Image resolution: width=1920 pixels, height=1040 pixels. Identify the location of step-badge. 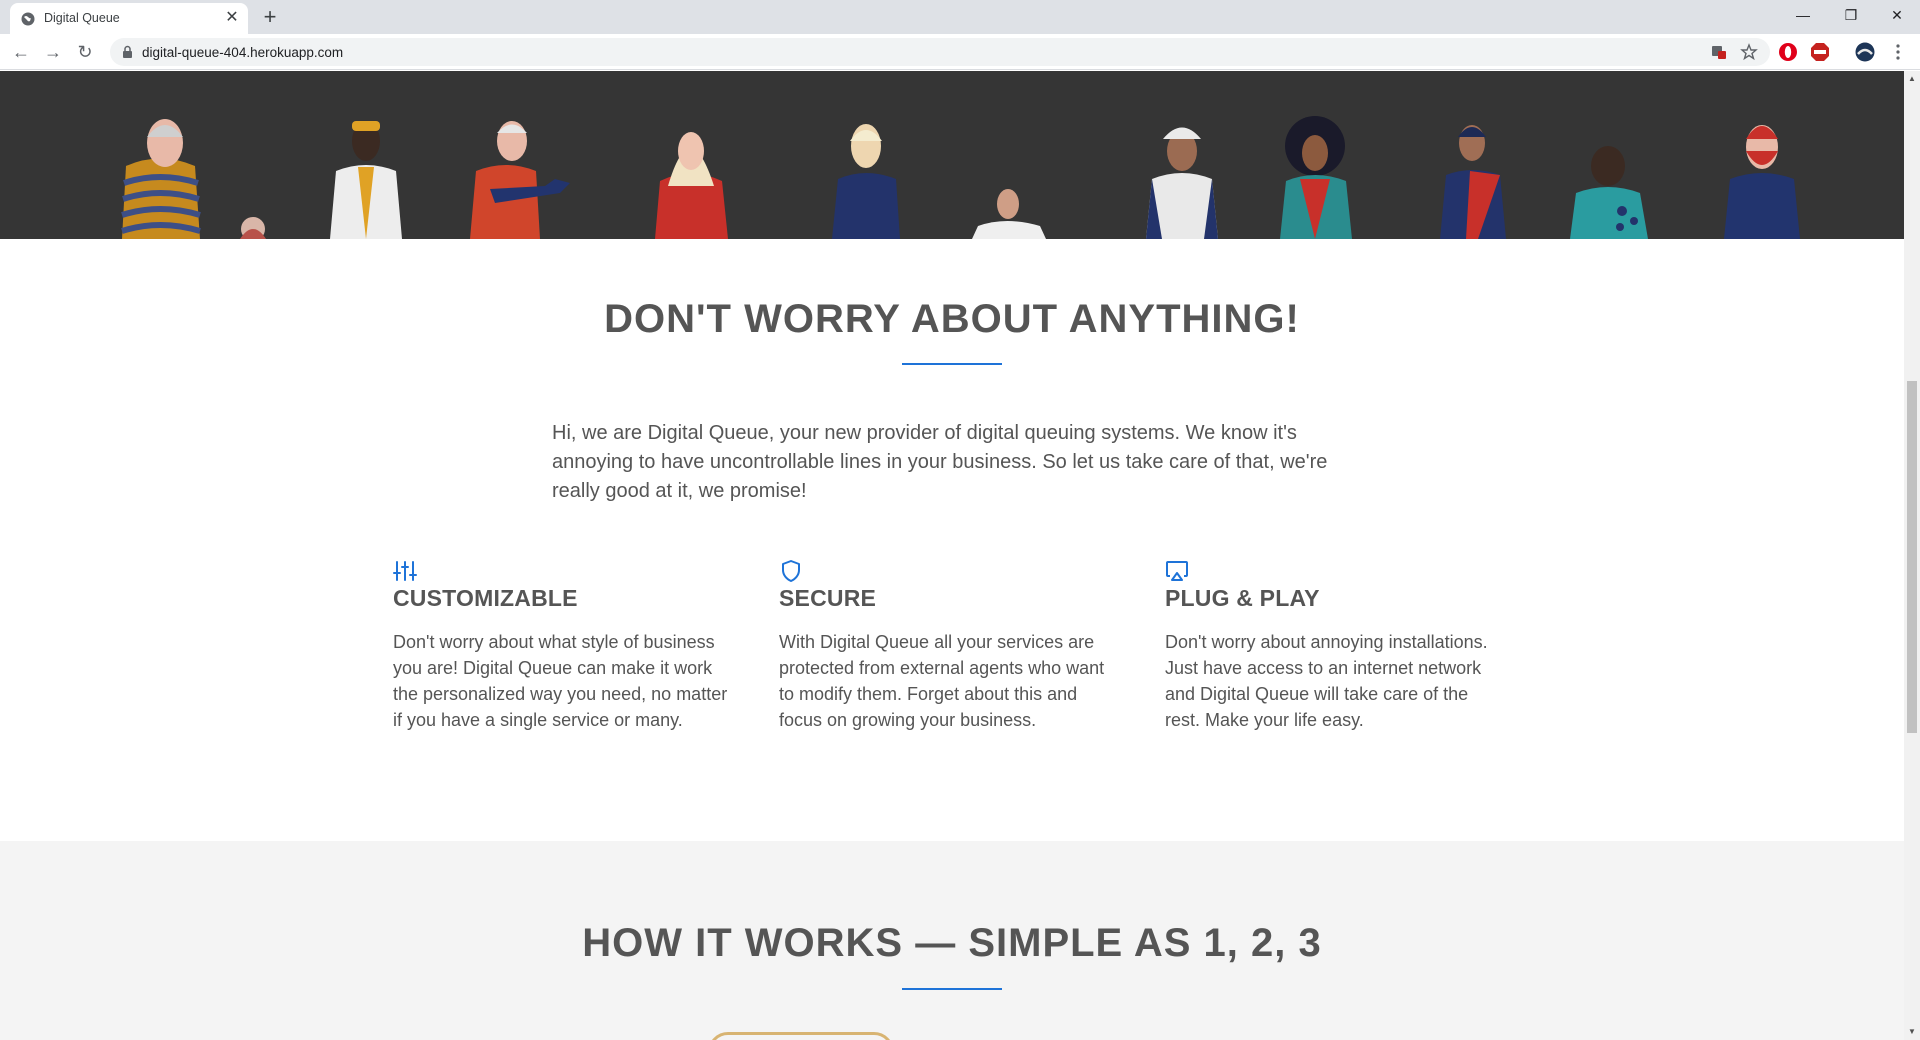
(801, 1036).